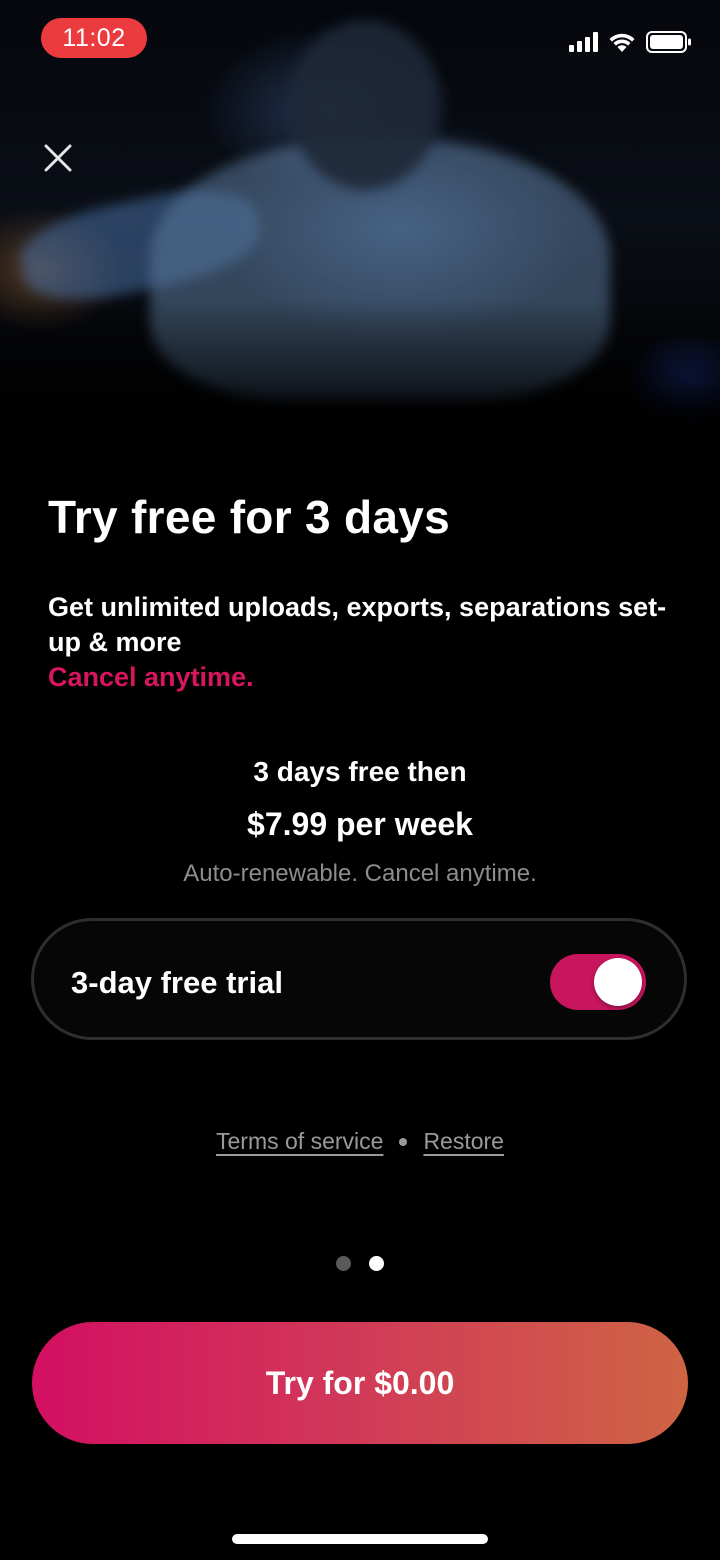 The width and height of the screenshot is (720, 1560). What do you see at coordinates (360, 873) in the screenshot?
I see `offer-renewal-note: Auto-renewable. Cancel anytime.` at bounding box center [360, 873].